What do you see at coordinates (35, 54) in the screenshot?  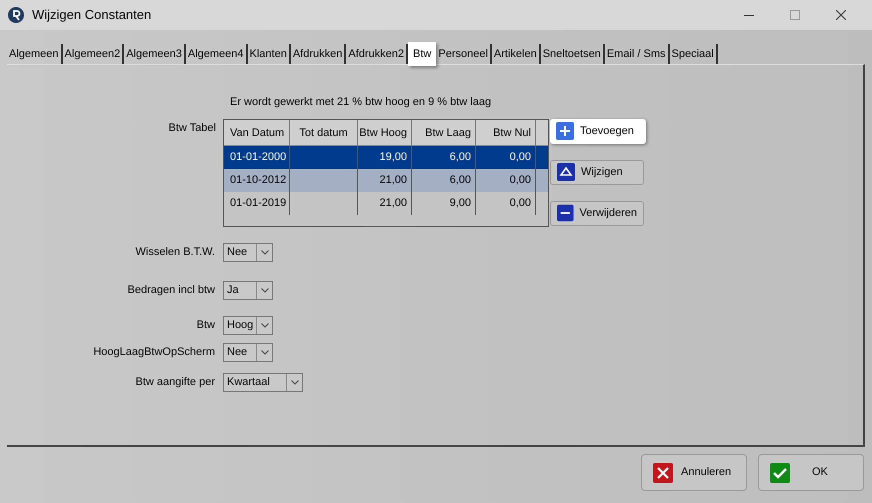 I see `tab: Algemeen` at bounding box center [35, 54].